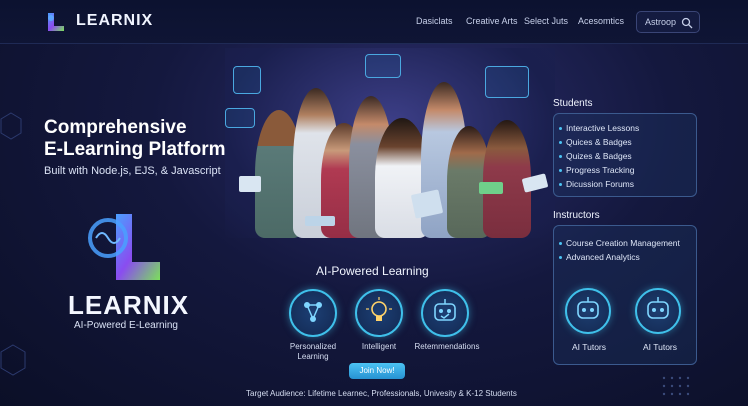 The height and width of the screenshot is (406, 748). Describe the element at coordinates (135, 149) in the screenshot. I see `headline-line-2: E-Learning Platform` at that location.